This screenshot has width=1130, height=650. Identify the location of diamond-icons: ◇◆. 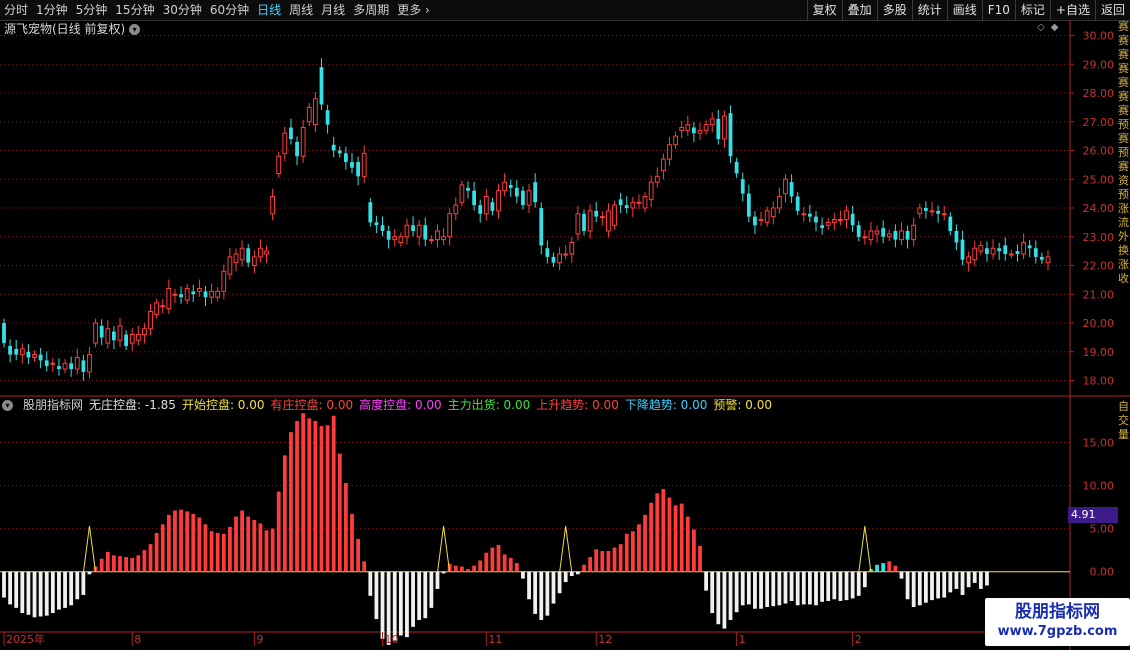
(1050, 27).